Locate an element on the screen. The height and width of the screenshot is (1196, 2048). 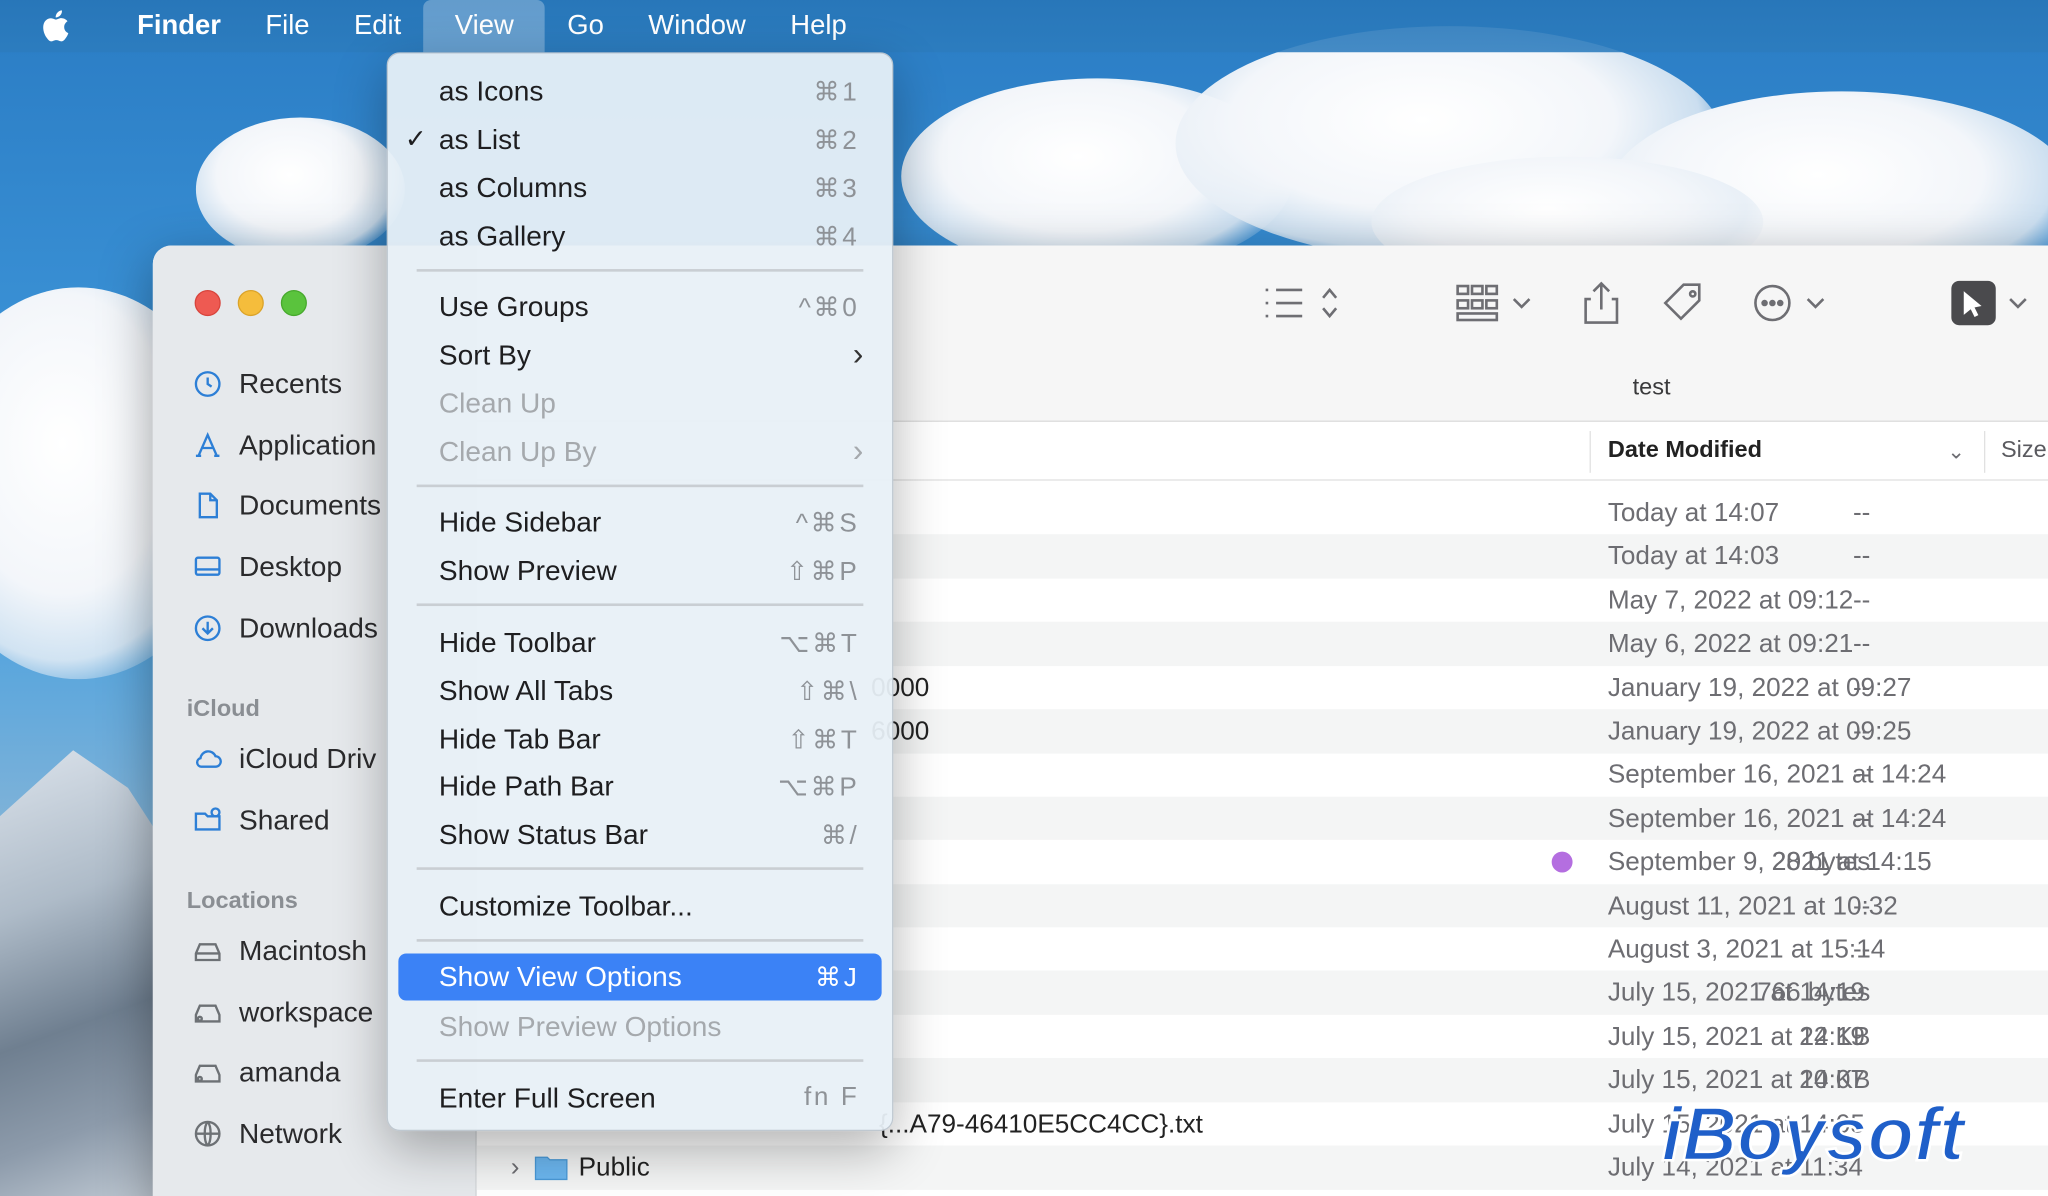
sidebar-item-label: Macintosh is located at coordinates (303, 950).